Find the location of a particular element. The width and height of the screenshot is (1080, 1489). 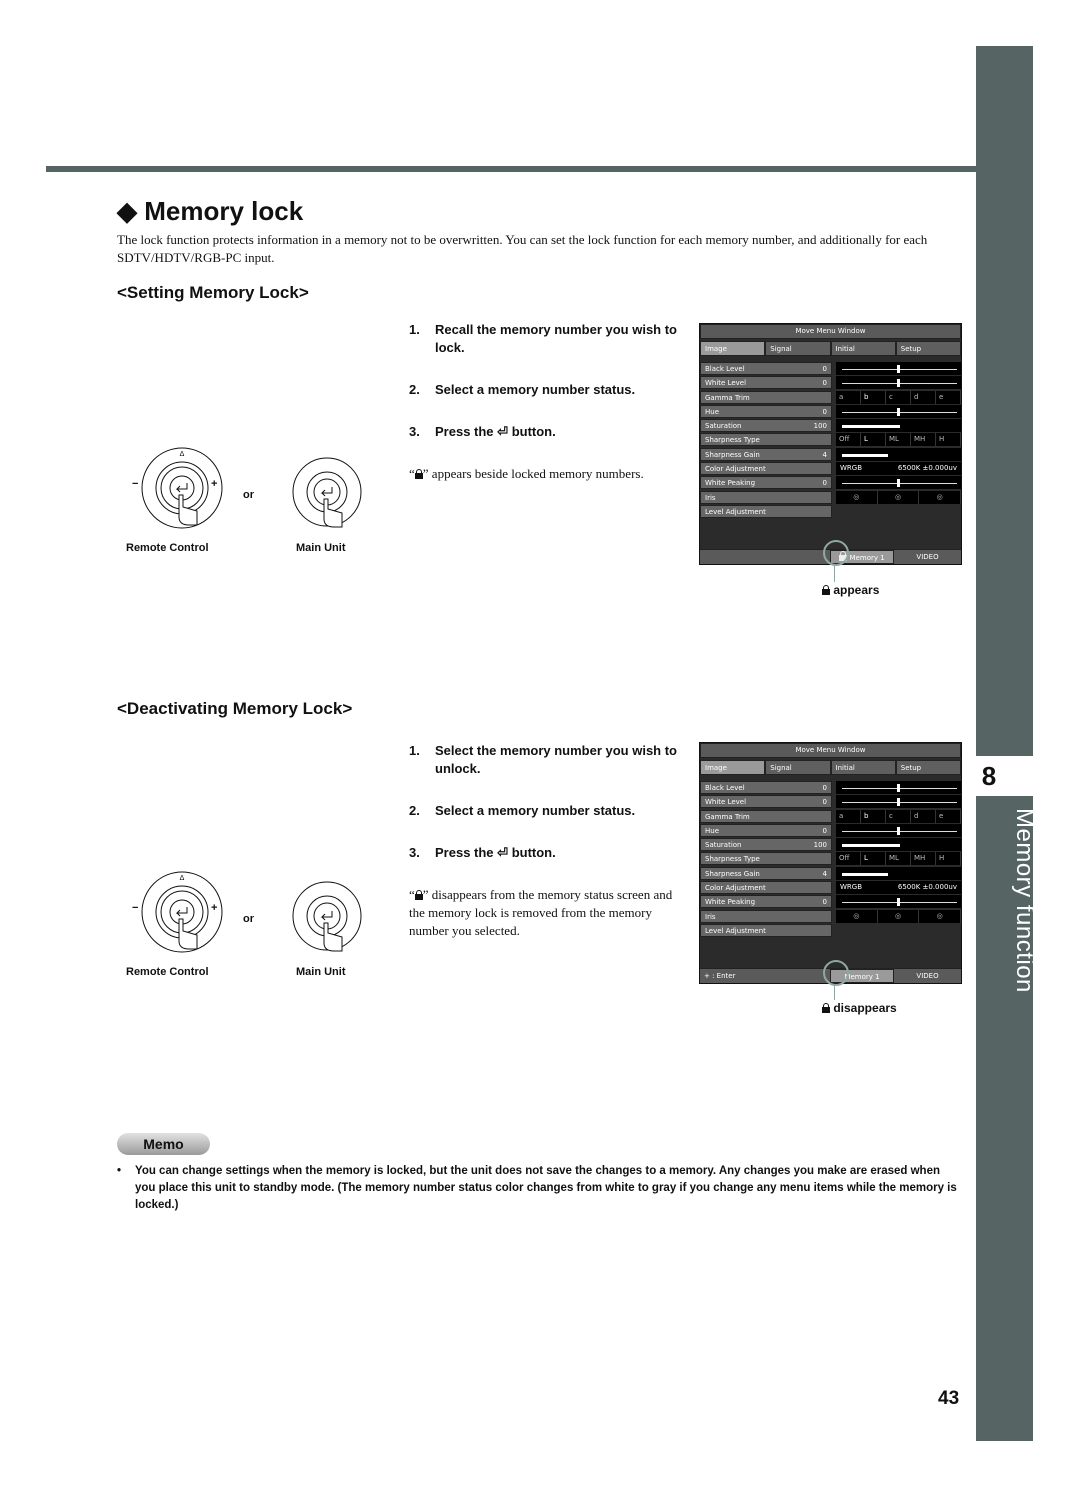

option-d: d is located at coordinates (923, 397).